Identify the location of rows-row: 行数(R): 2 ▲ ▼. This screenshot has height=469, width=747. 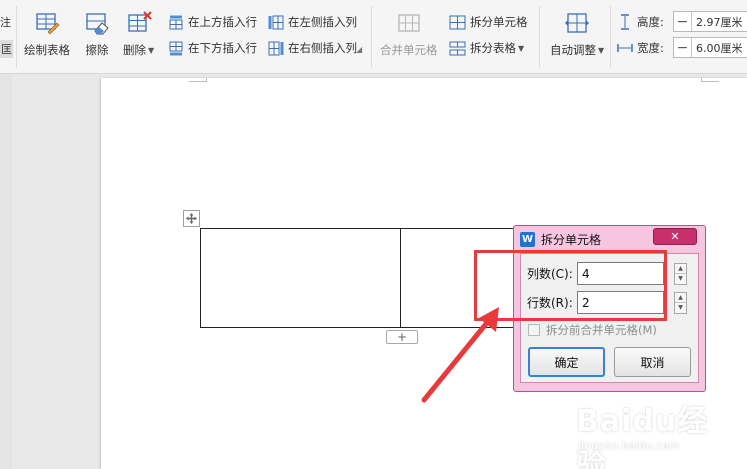
(607, 302).